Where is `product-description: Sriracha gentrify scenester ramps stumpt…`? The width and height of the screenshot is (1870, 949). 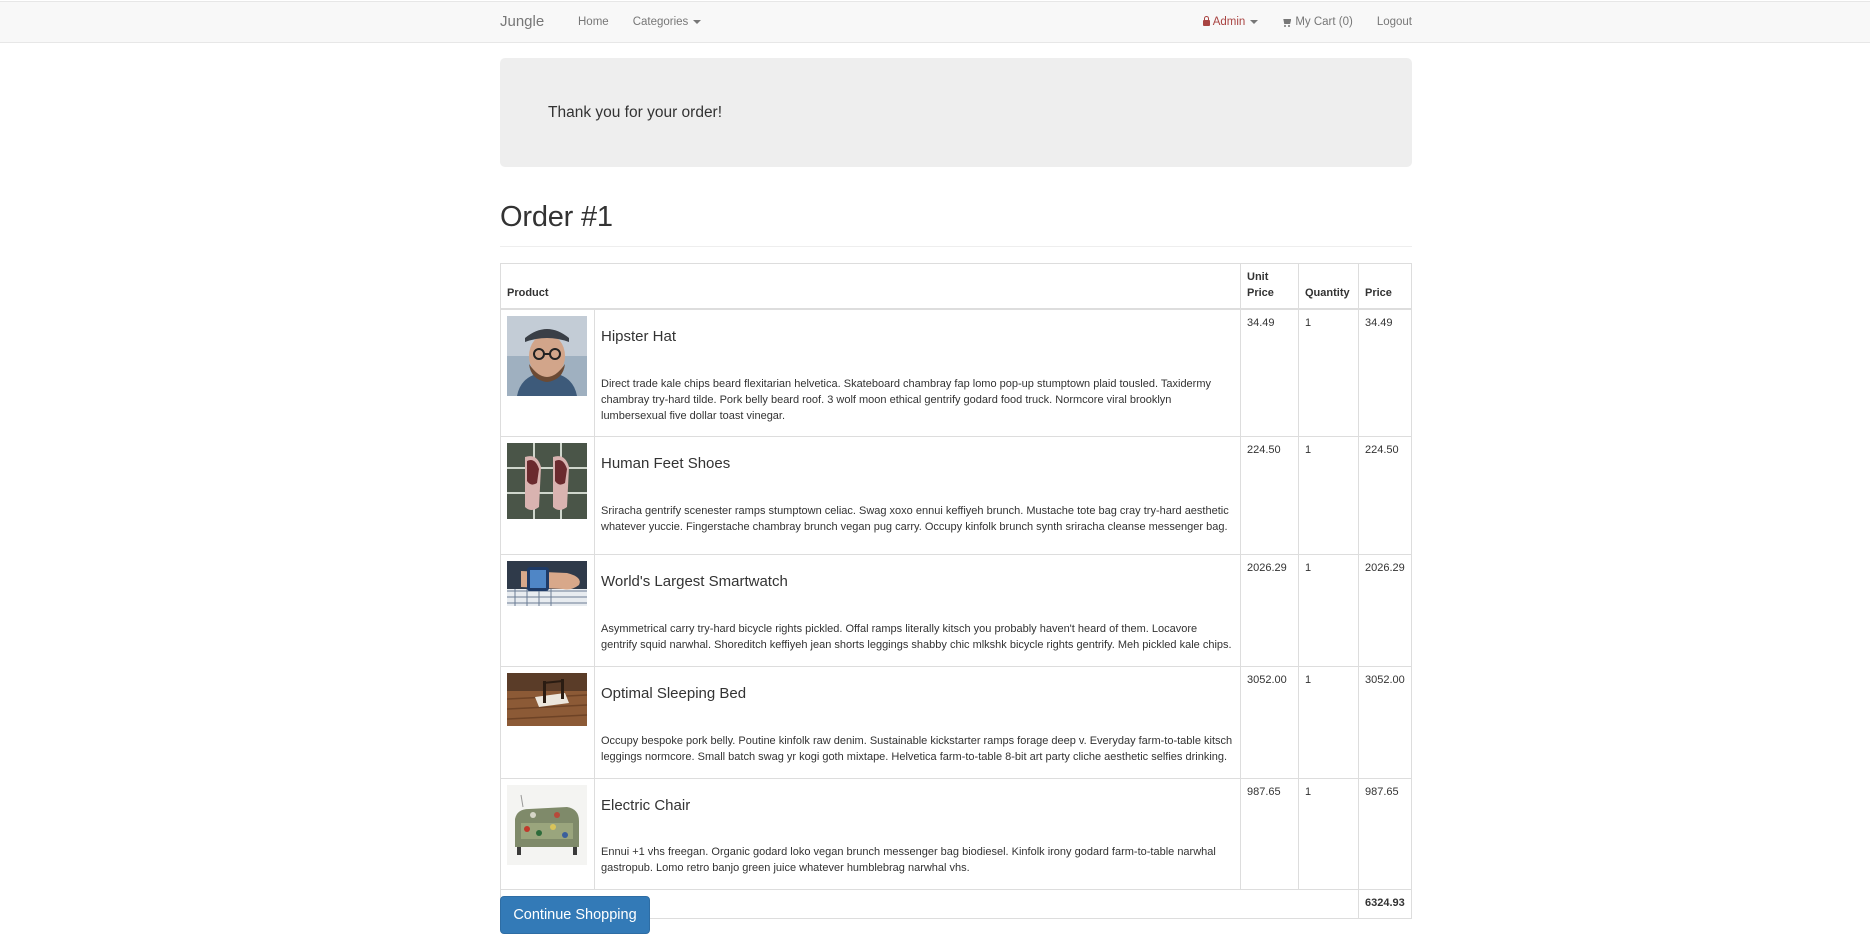
product-description: Sriracha gentrify scenester ramps stumpt… is located at coordinates (915, 519).